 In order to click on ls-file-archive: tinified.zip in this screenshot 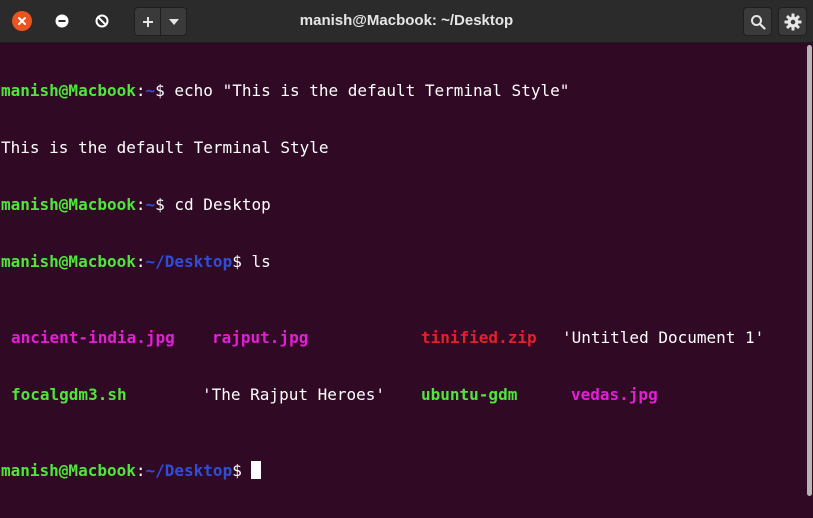, I will do `click(479, 337)`.